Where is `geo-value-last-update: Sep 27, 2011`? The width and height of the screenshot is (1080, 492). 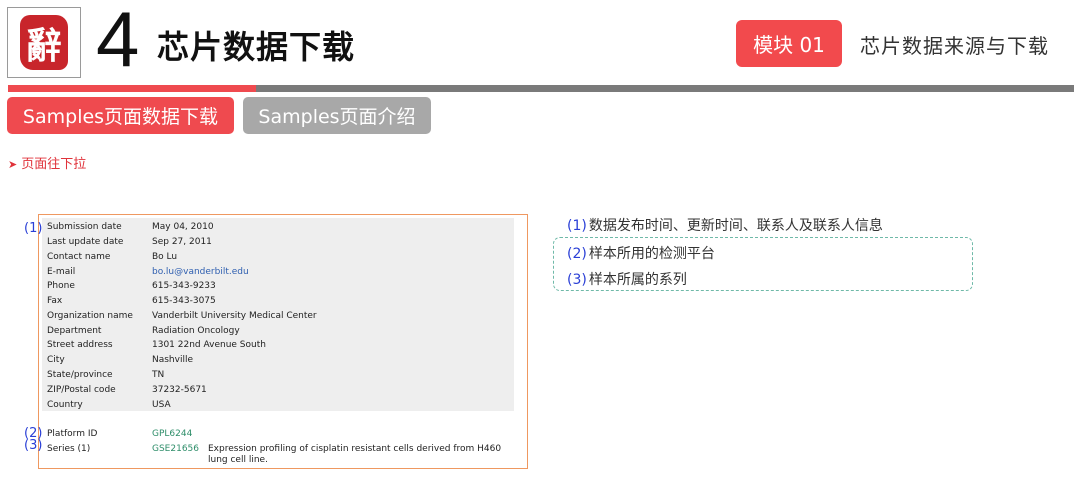 geo-value-last-update: Sep 27, 2011 is located at coordinates (182, 242).